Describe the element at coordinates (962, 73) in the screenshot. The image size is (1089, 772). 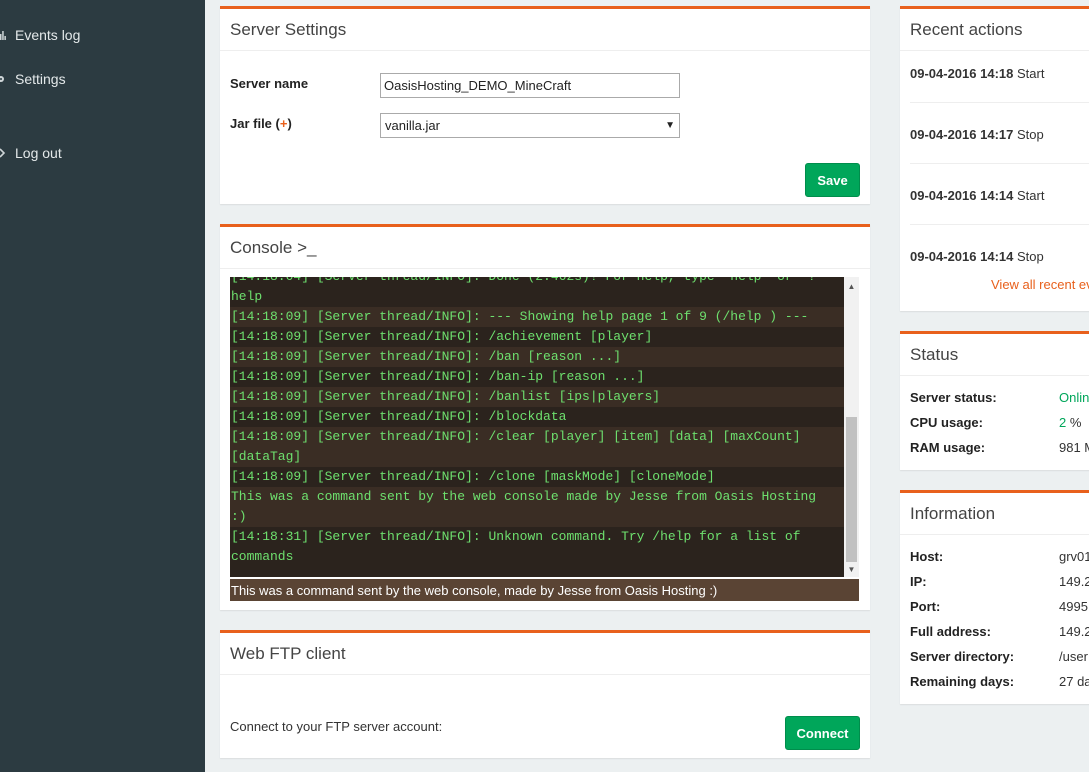
I see `action-time: 09-04-2016 14:18` at that location.